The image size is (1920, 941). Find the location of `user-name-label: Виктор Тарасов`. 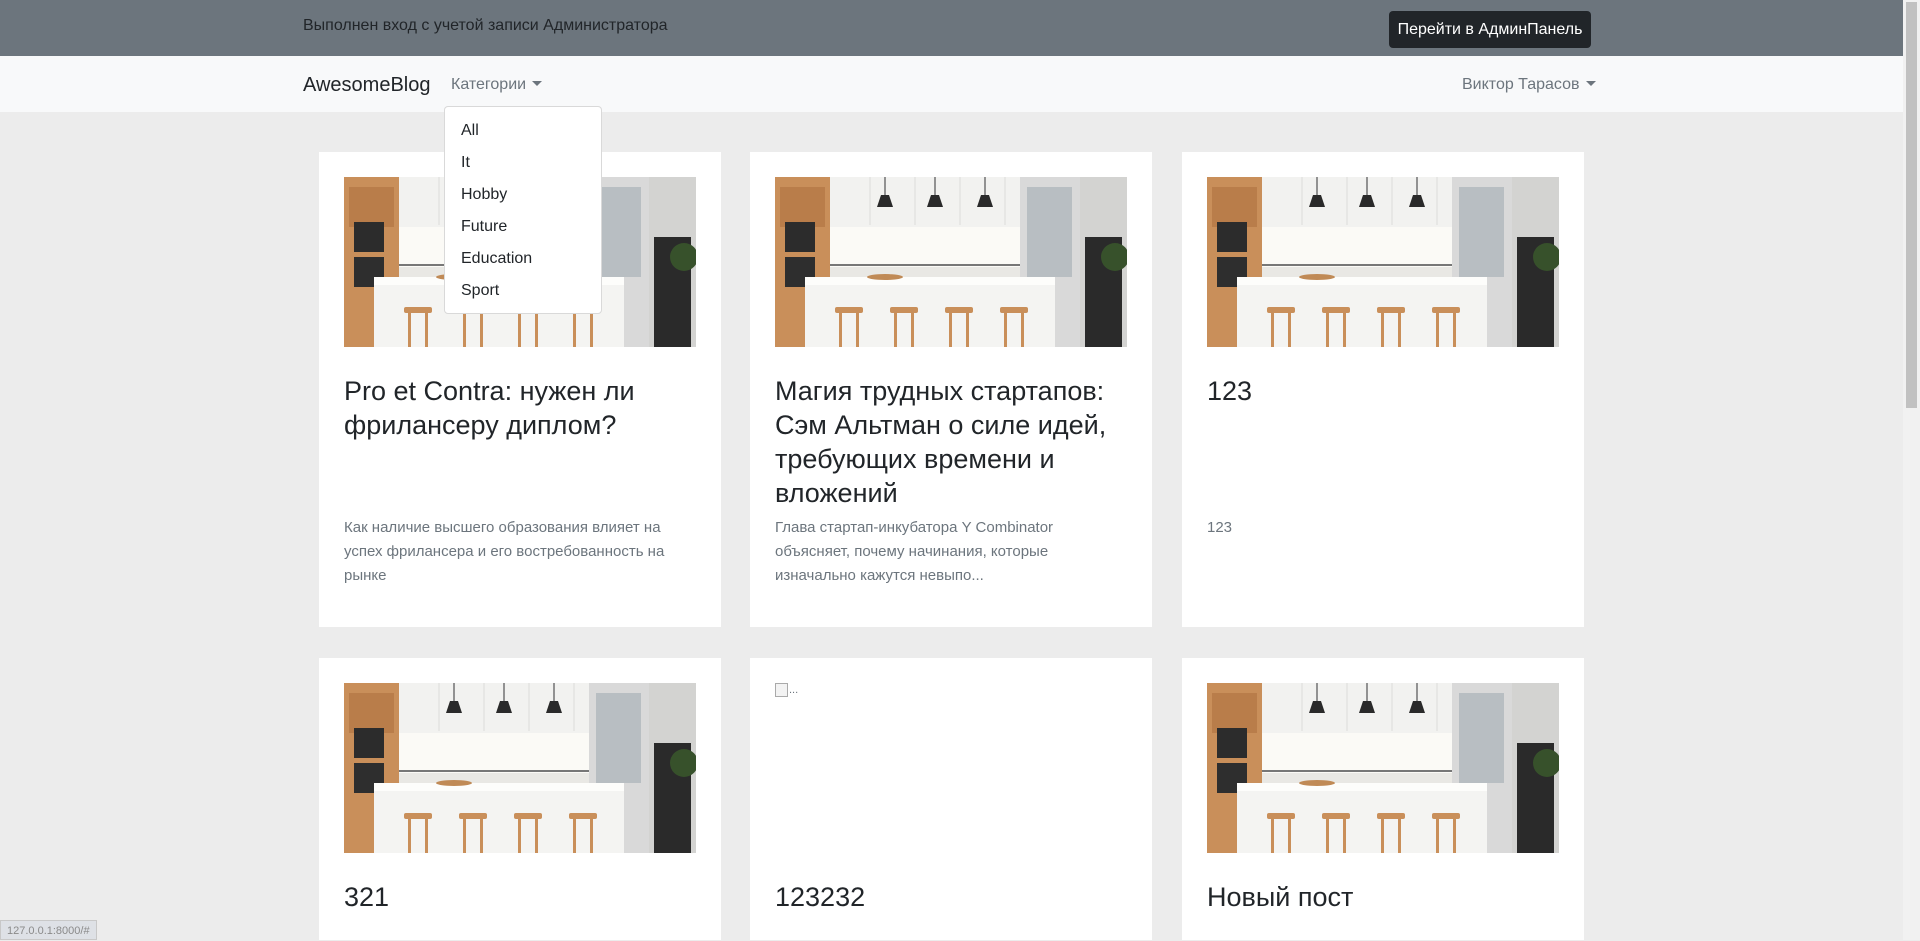

user-name-label: Виктор Тарасов is located at coordinates (1521, 84).